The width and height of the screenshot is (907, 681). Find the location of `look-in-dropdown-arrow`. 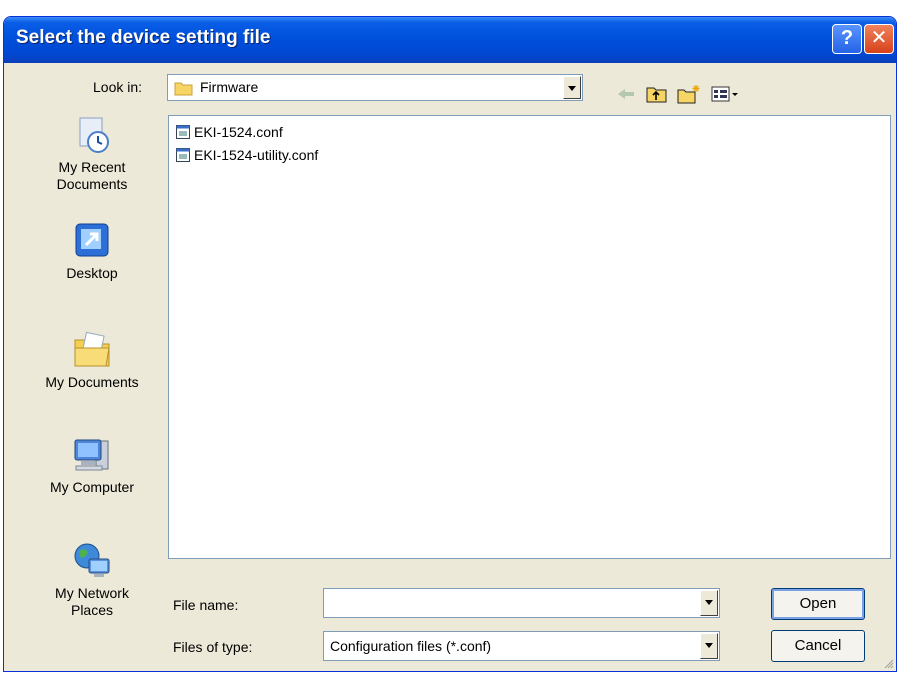

look-in-dropdown-arrow is located at coordinates (572, 87).